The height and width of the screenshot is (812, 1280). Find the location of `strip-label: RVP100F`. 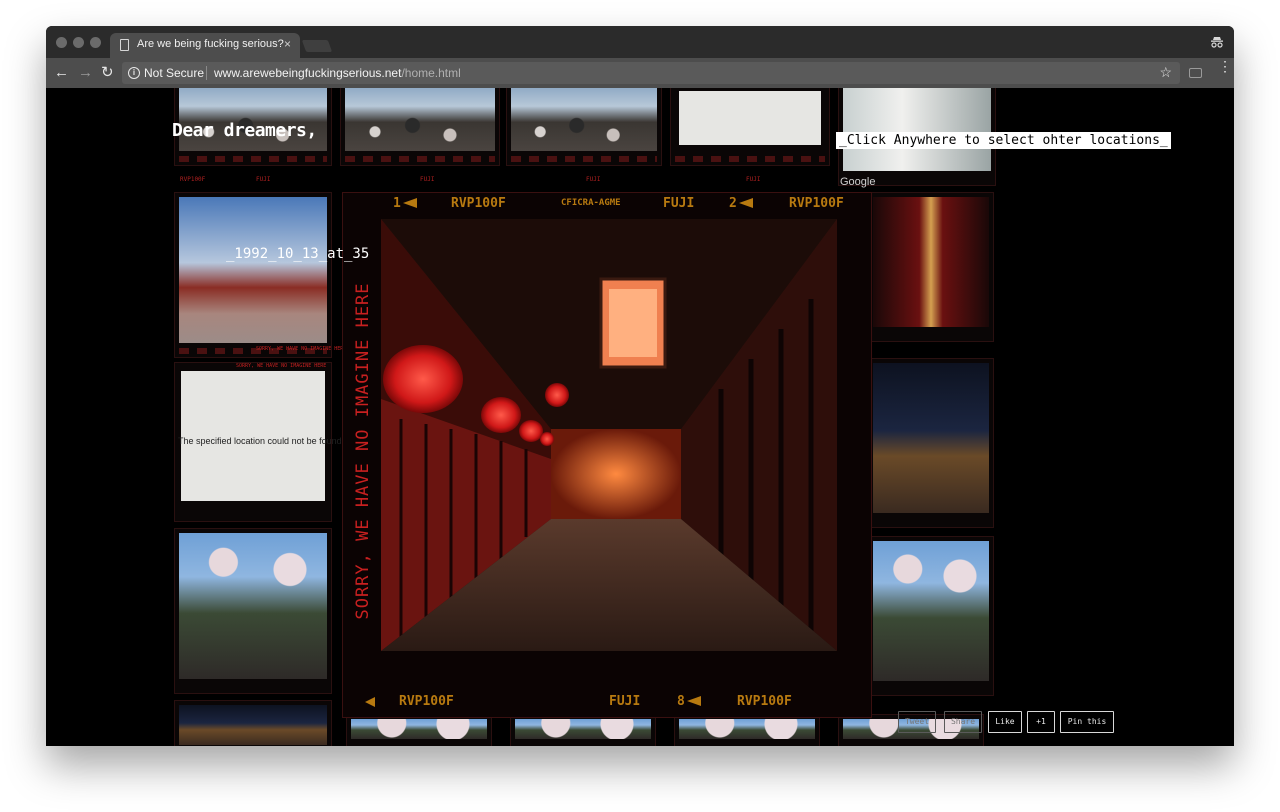

strip-label: RVP100F is located at coordinates (193, 179).